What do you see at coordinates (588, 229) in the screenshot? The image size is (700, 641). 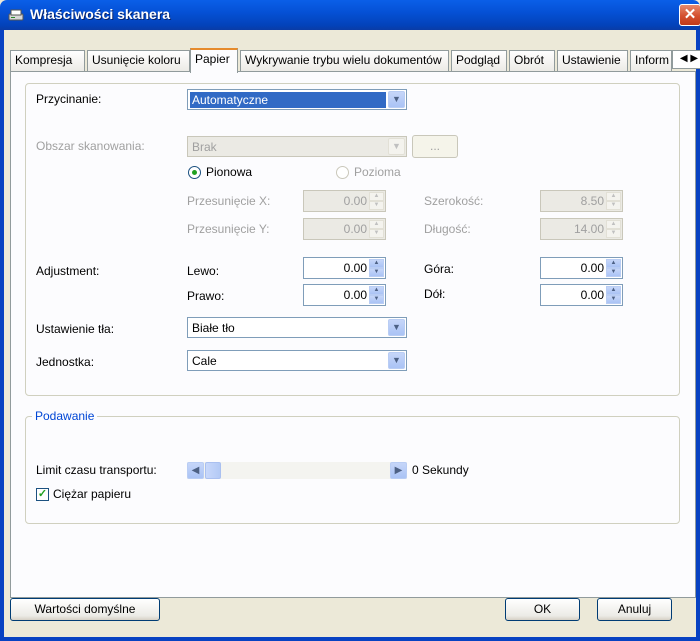 I see `length-value: 14.00` at bounding box center [588, 229].